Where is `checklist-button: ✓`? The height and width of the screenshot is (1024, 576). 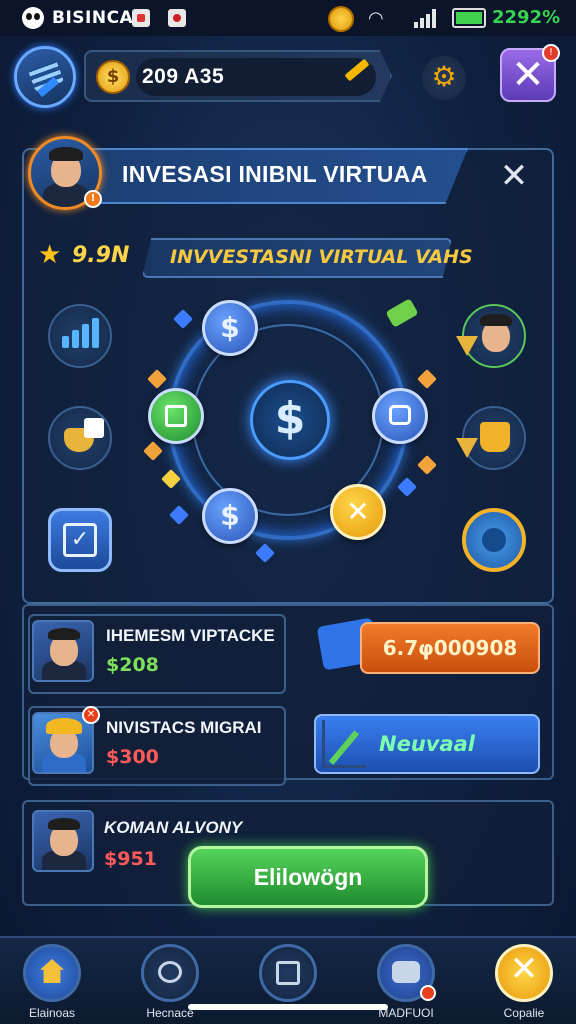 checklist-button: ✓ is located at coordinates (80, 540).